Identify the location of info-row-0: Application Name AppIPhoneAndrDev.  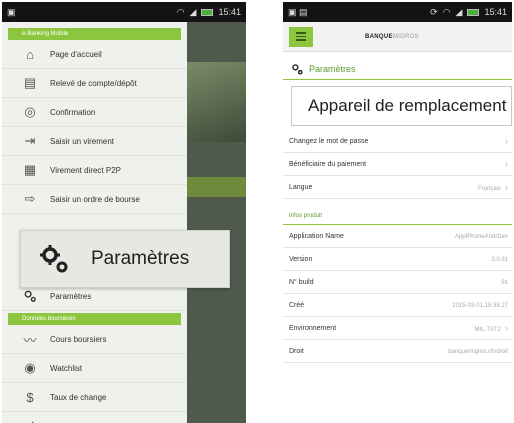
(397, 236).